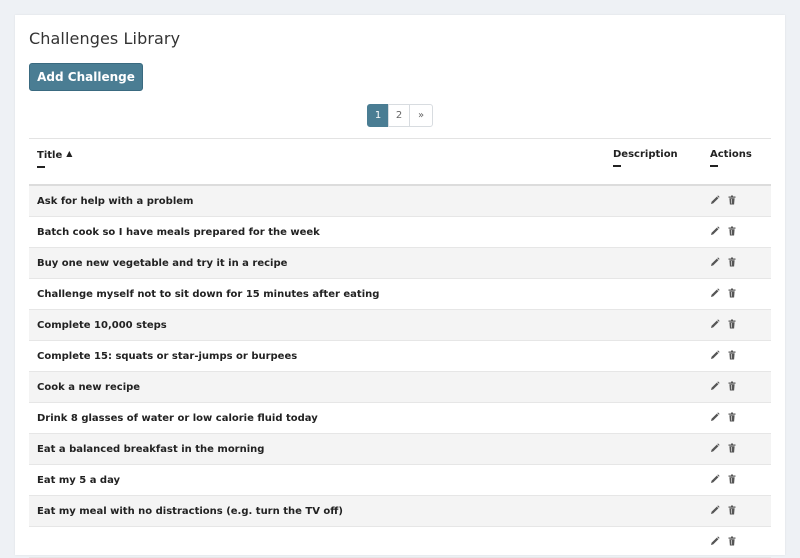  I want to click on page-2-button: 2, so click(399, 115).